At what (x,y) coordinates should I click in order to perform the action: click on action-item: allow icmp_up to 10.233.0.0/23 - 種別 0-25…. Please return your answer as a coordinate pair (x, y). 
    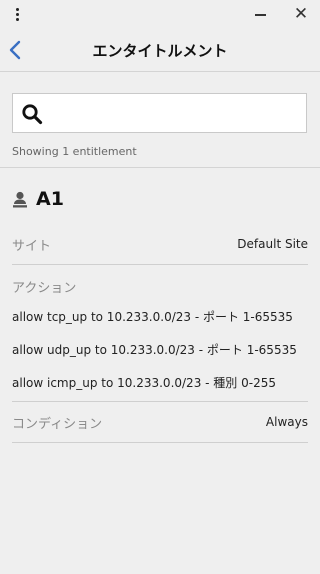
    Looking at the image, I should click on (144, 383).